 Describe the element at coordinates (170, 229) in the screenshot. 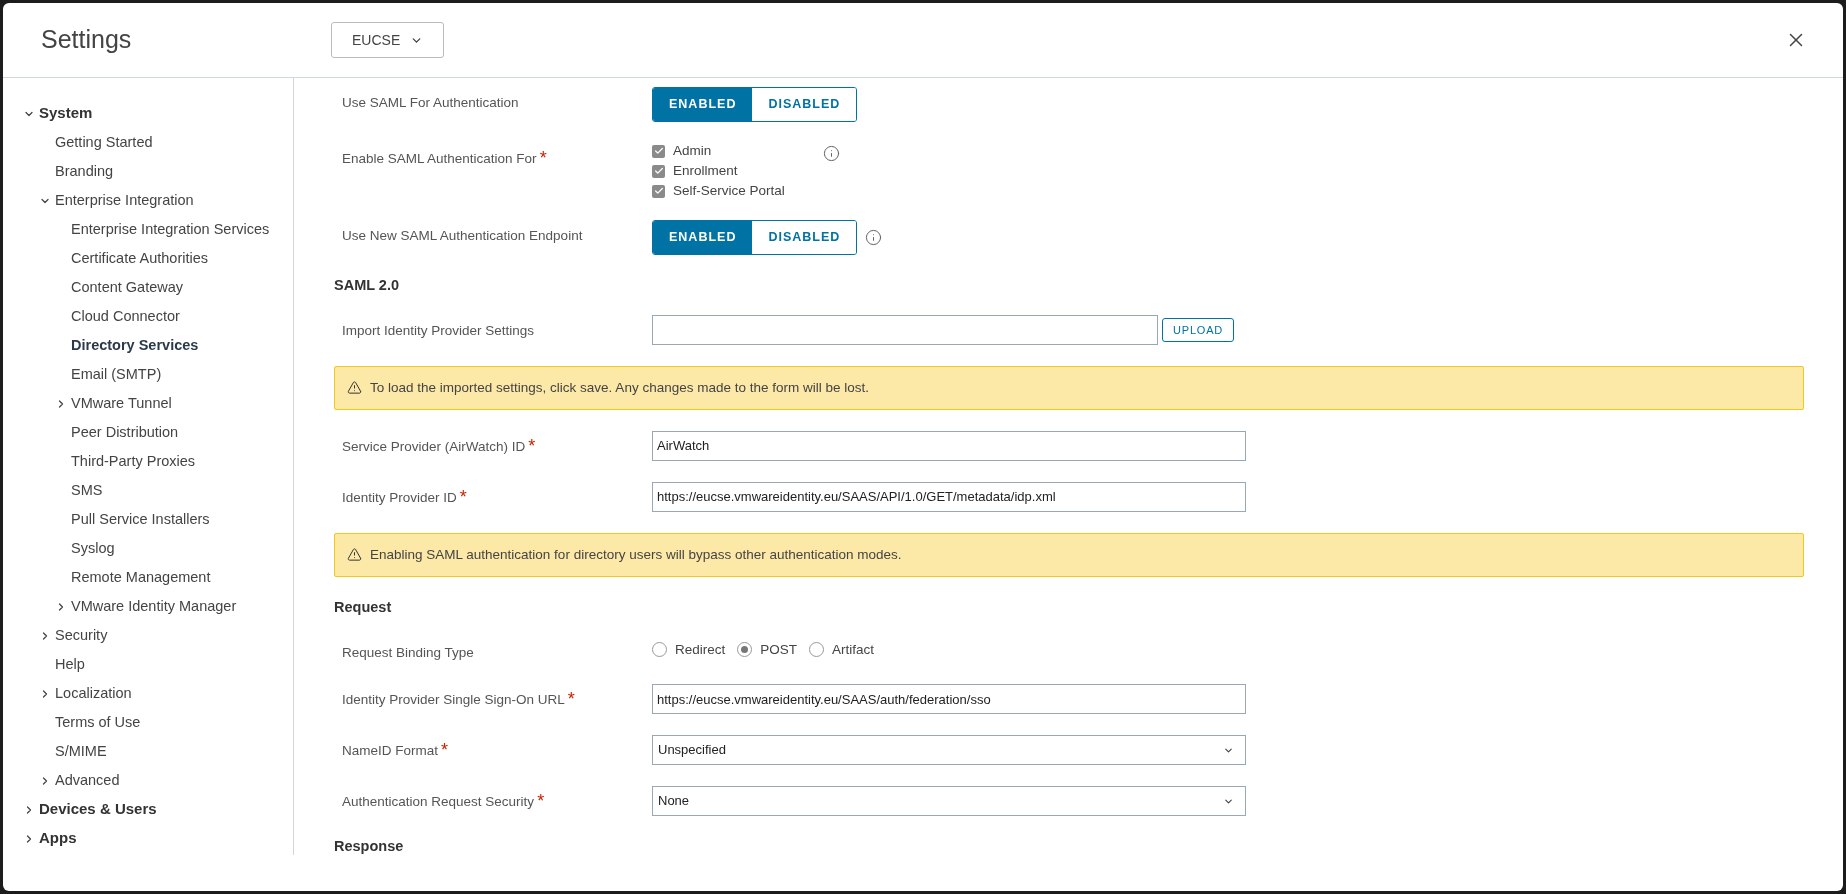

I see `nav-item: Enterprise Integration Services` at that location.